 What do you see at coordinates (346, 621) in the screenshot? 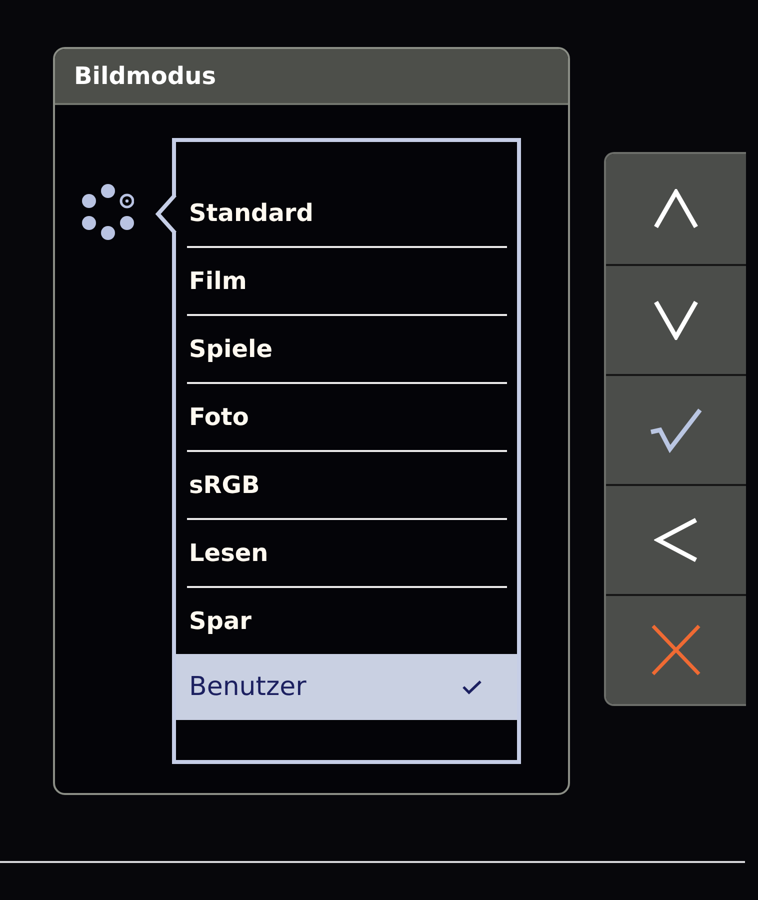
I see `menu-item: Spar` at bounding box center [346, 621].